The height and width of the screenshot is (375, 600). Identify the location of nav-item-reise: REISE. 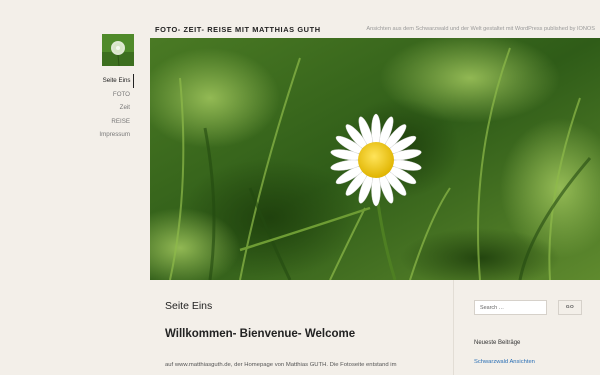
(110, 122).